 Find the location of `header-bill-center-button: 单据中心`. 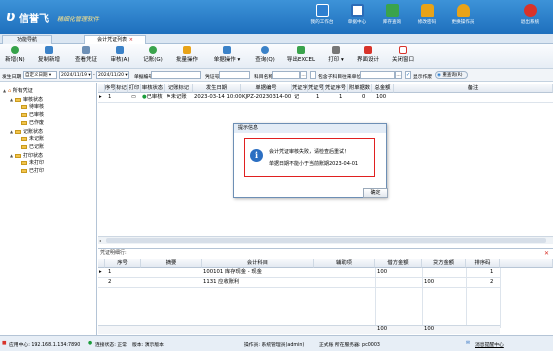

header-bill-center-button: 单据中心 is located at coordinates (357, 18).